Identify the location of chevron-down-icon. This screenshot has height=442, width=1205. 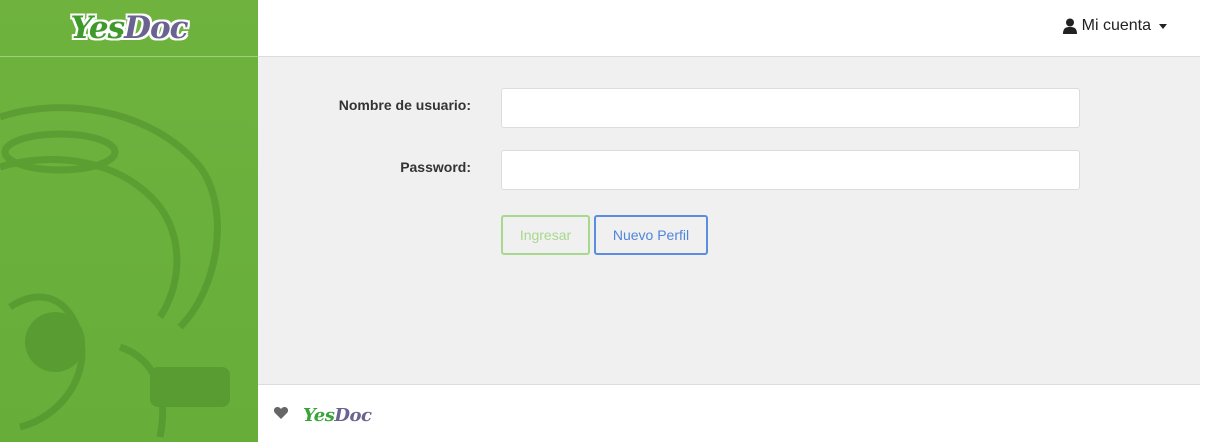
(1163, 26).